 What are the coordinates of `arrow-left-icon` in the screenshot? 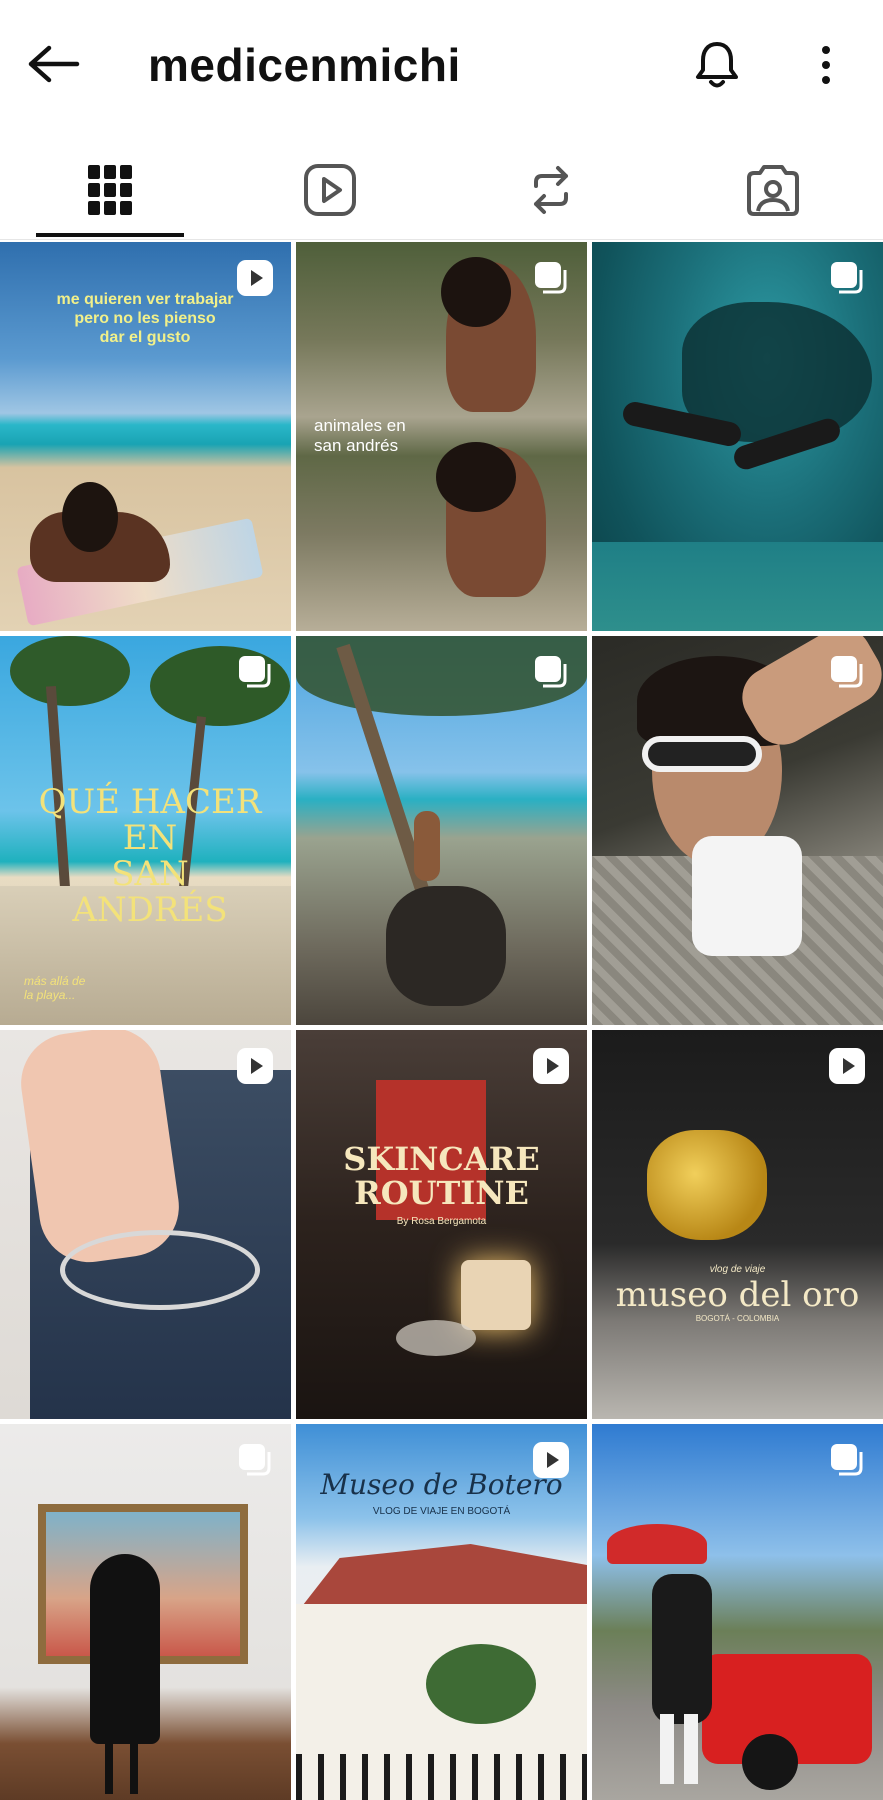 It's located at (54, 64).